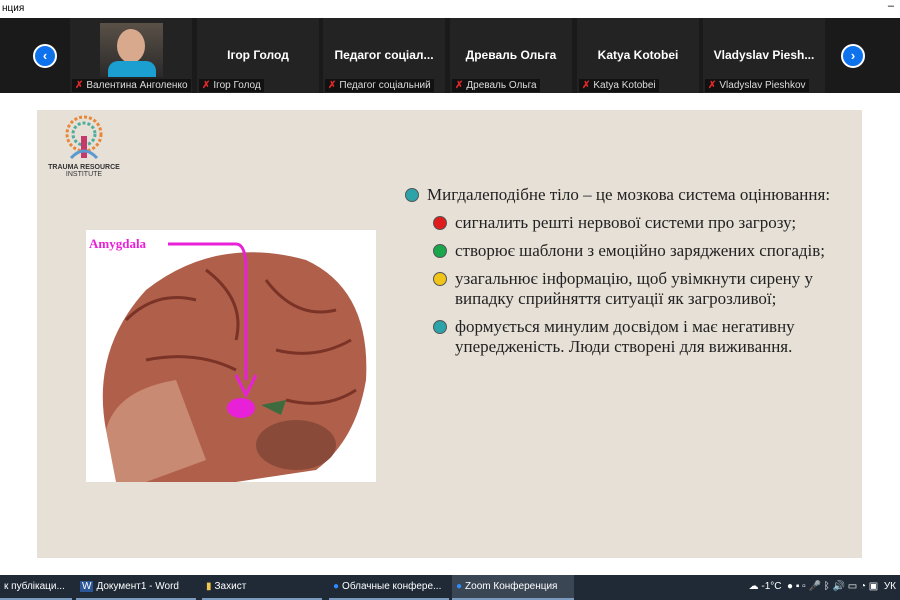 This screenshot has height=600, width=900. Describe the element at coordinates (891, 6) in the screenshot. I see `minimize-button: –` at that location.